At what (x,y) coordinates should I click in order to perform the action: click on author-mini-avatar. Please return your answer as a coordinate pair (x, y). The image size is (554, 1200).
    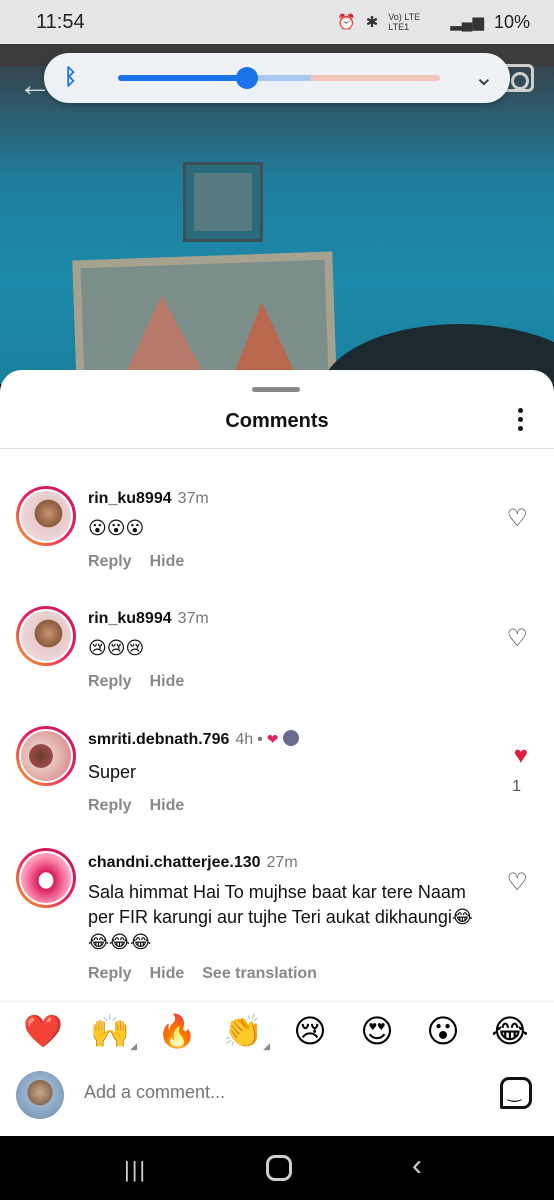
    Looking at the image, I should click on (290, 738).